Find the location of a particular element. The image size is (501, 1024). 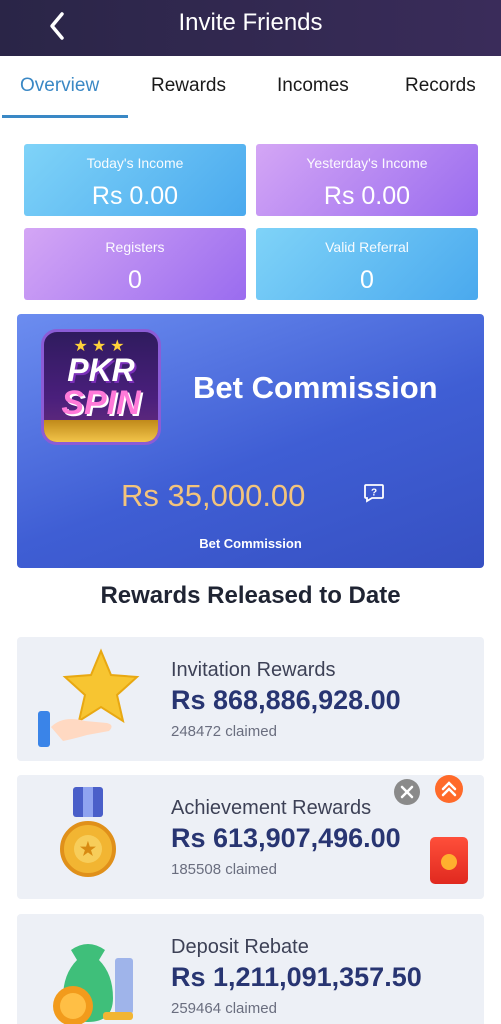

tab-incomes: Incomes is located at coordinates (313, 86).